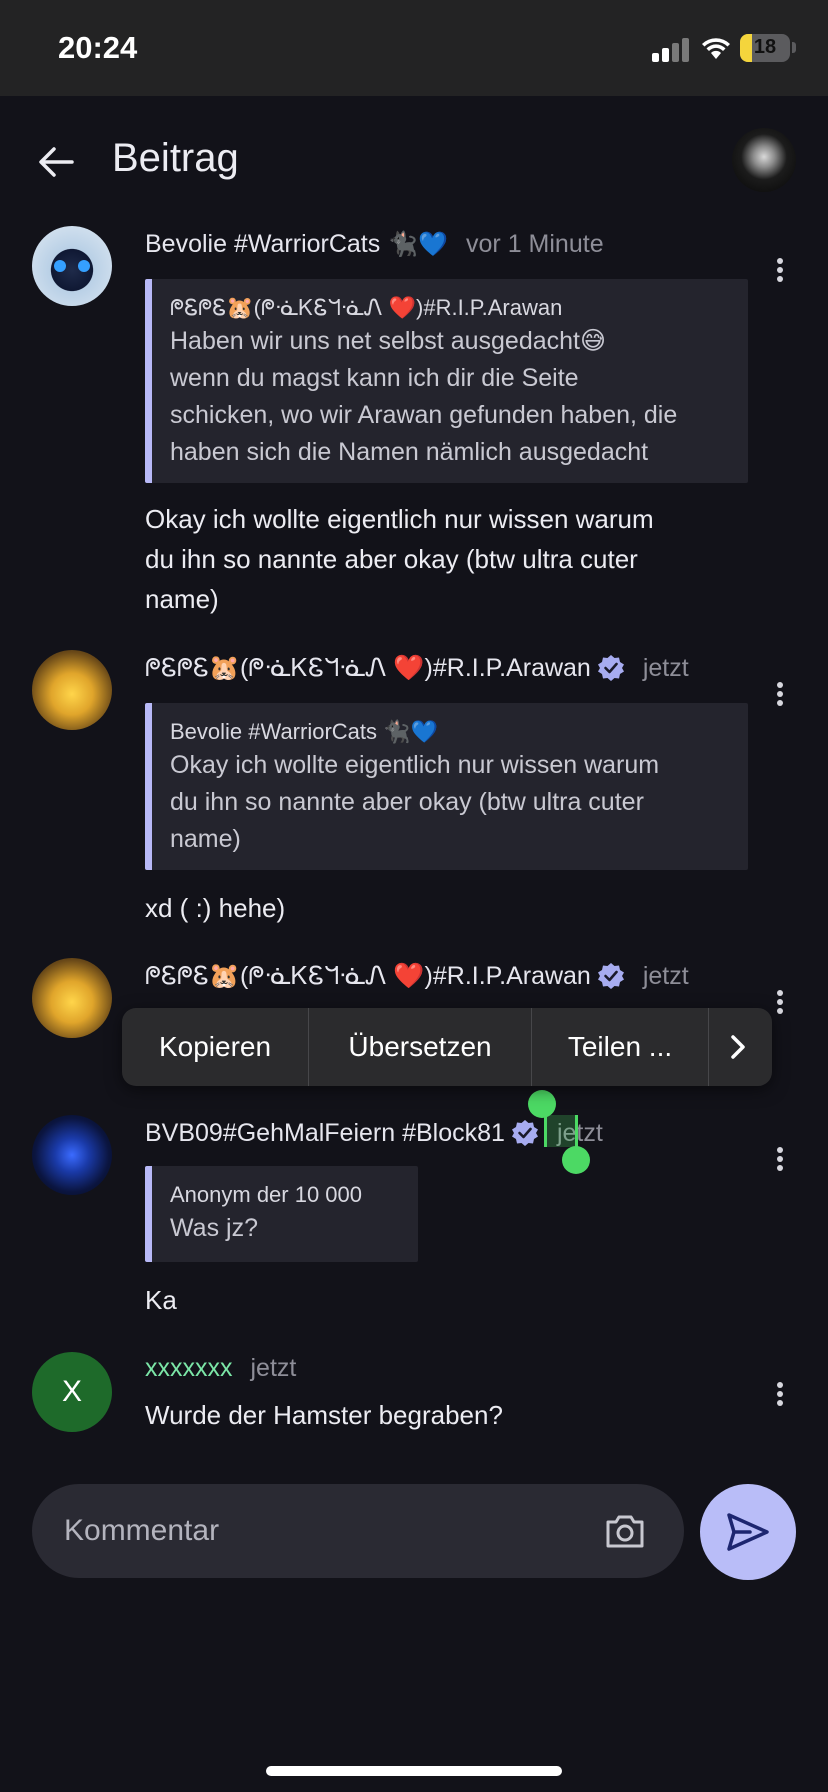 The width and height of the screenshot is (828, 1792). Describe the element at coordinates (215, 1047) in the screenshot. I see `menu-item-copy: Kopieren` at that location.